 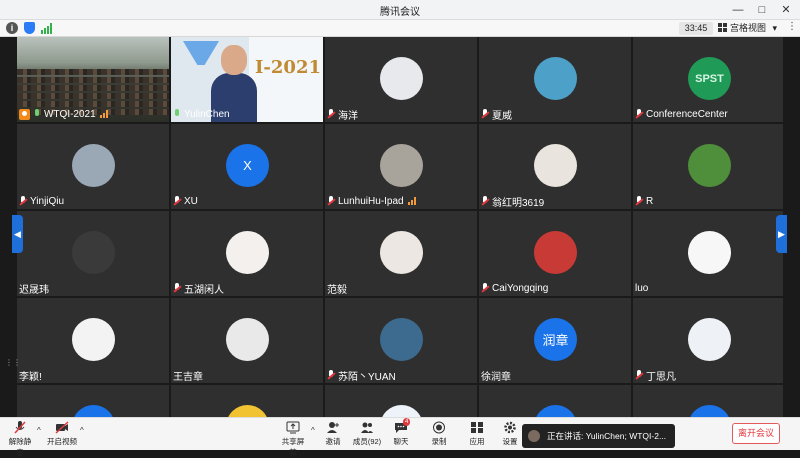 I want to click on settings-button: 设置, so click(x=510, y=435).